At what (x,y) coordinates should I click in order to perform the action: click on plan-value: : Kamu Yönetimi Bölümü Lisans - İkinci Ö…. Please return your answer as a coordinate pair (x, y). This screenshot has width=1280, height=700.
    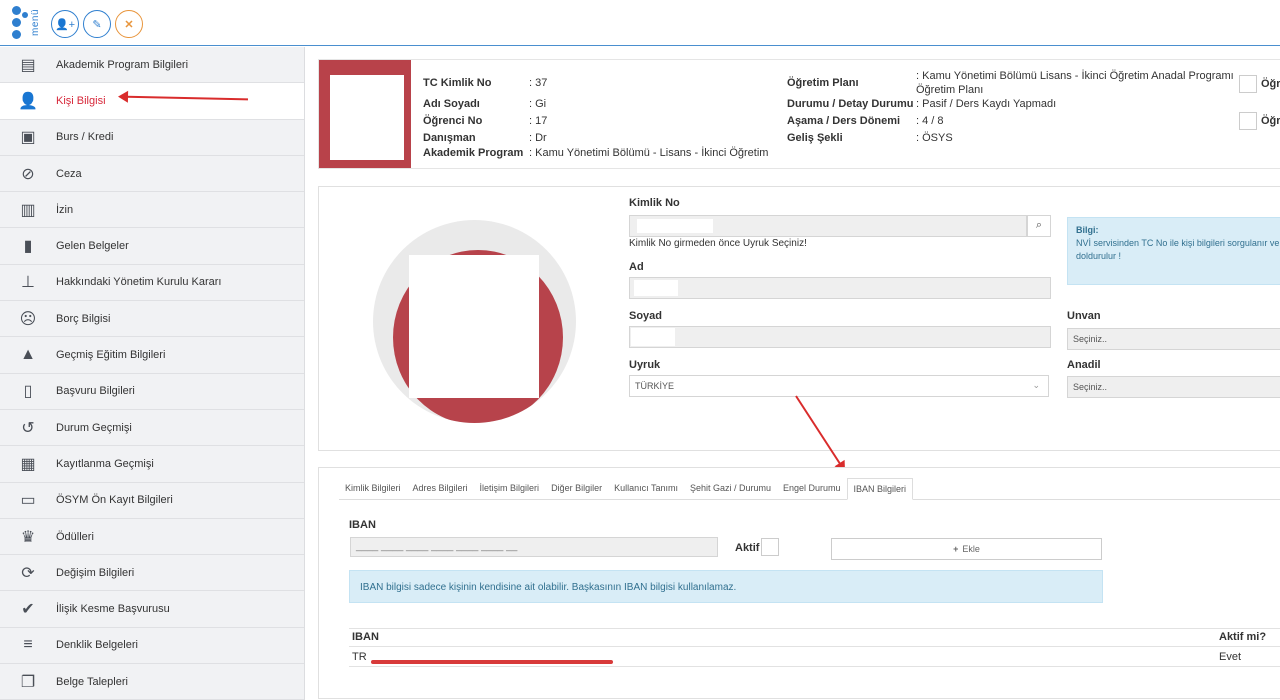
    Looking at the image, I should click on (1075, 76).